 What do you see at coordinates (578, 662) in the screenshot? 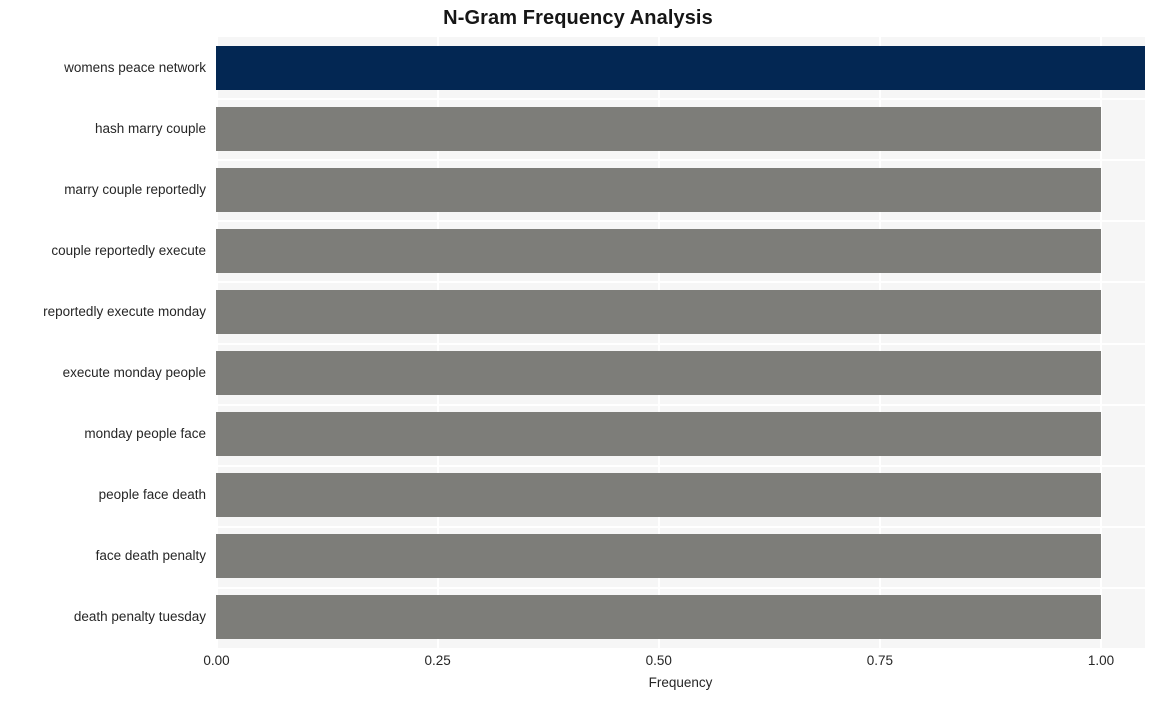
I see `x-axis-tick-labels: 0.000.250.500.751.001.251.501.752.00` at bounding box center [578, 662].